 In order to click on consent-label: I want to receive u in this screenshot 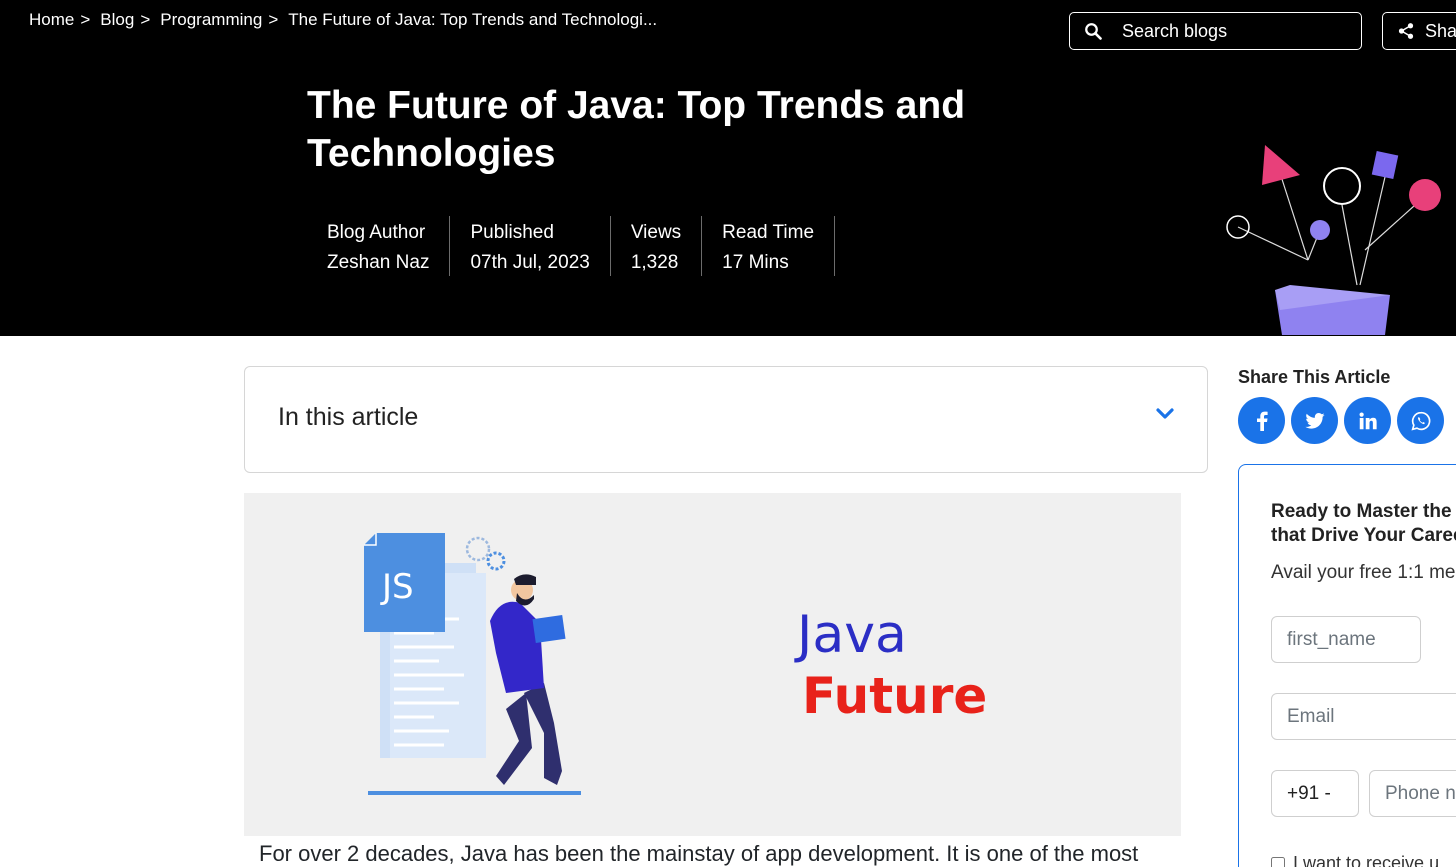, I will do `click(1366, 860)`.